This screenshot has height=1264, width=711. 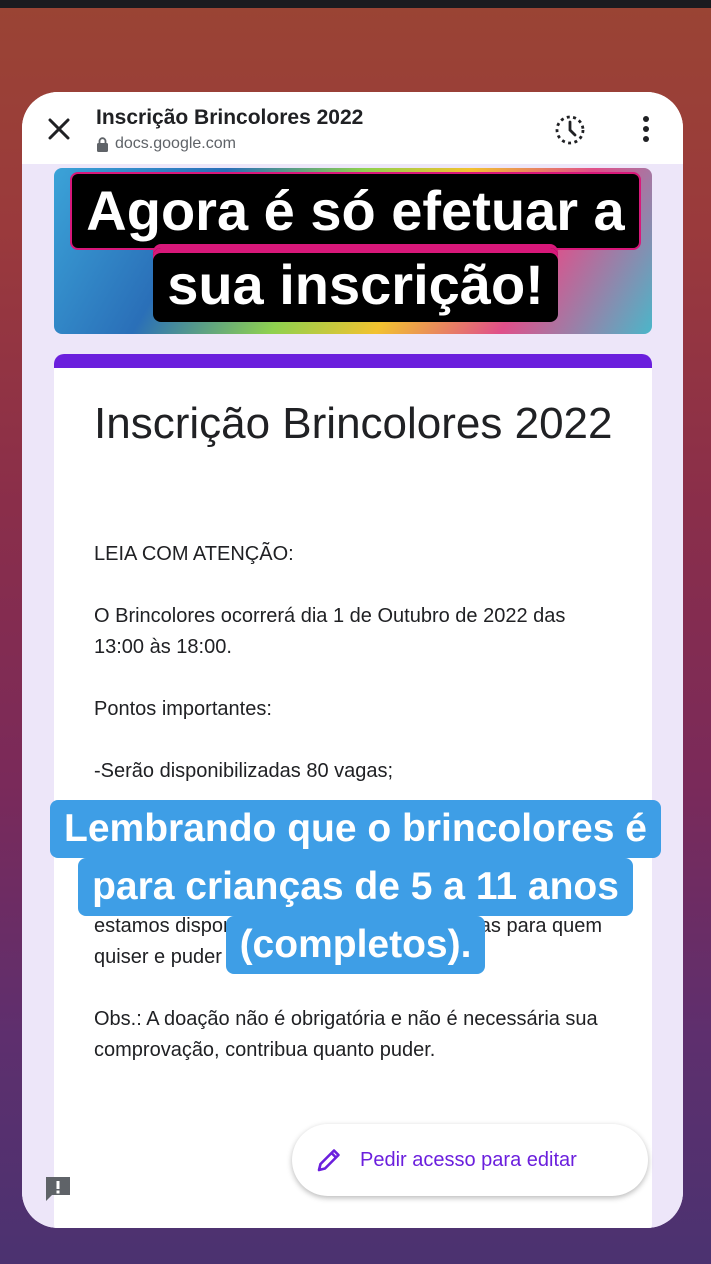 I want to click on story-caption-middle-line: (completos)., so click(x=355, y=945).